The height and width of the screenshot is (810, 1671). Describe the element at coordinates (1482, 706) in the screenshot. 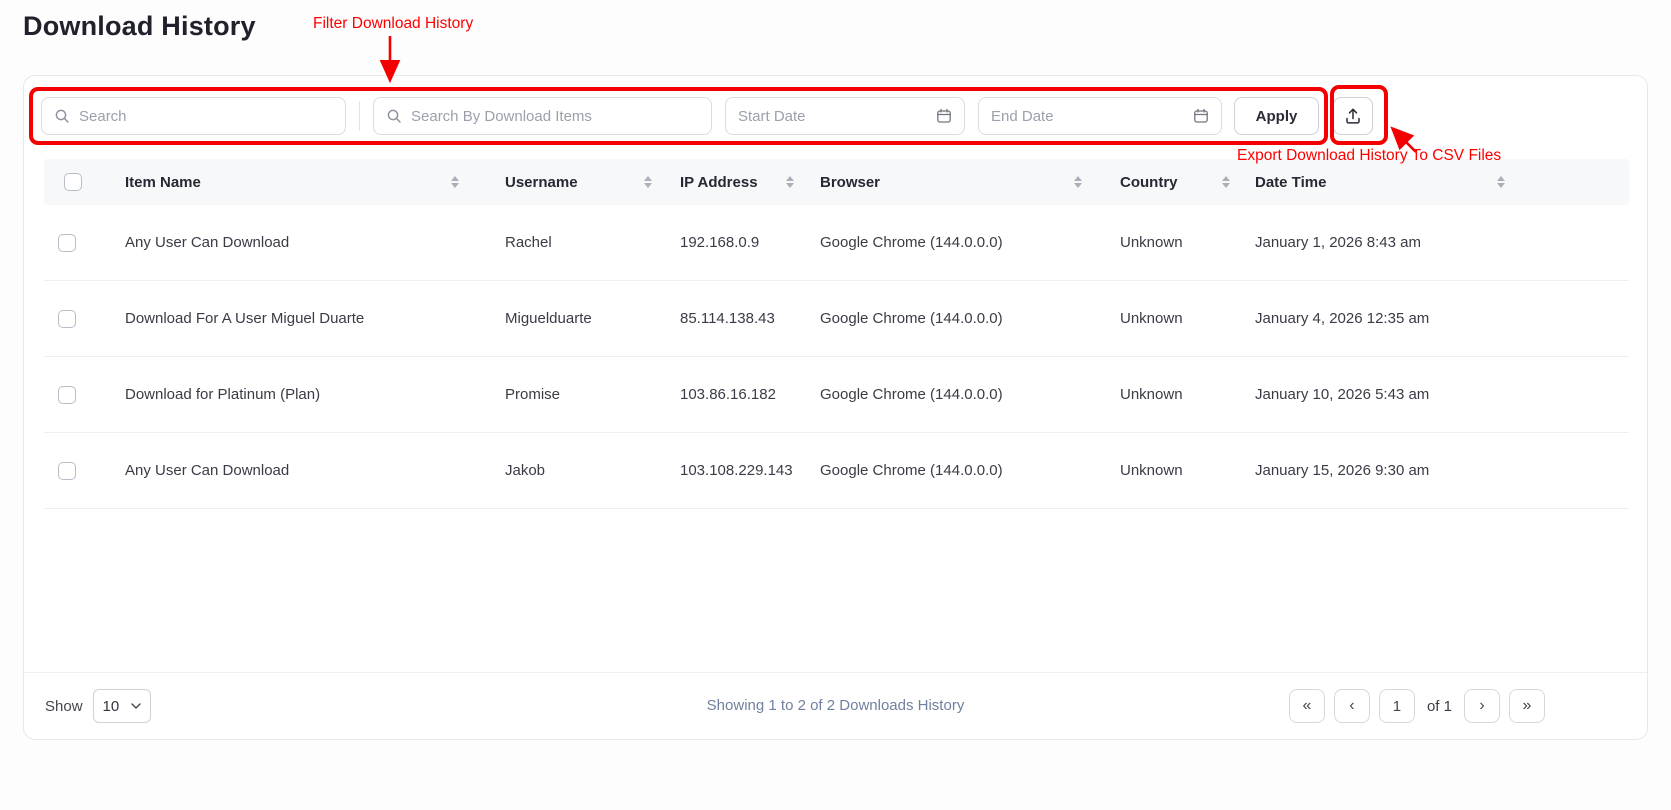

I see `next-page-button: ›` at that location.